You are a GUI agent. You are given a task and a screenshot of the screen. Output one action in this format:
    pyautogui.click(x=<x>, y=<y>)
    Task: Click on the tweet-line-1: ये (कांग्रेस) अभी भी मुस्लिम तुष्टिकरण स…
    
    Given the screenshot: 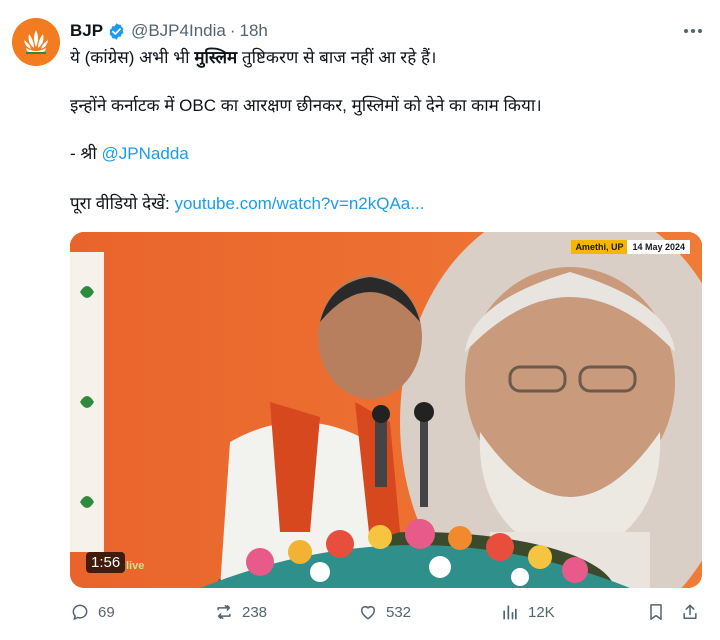 What is the action you would take?
    pyautogui.click(x=253, y=58)
    